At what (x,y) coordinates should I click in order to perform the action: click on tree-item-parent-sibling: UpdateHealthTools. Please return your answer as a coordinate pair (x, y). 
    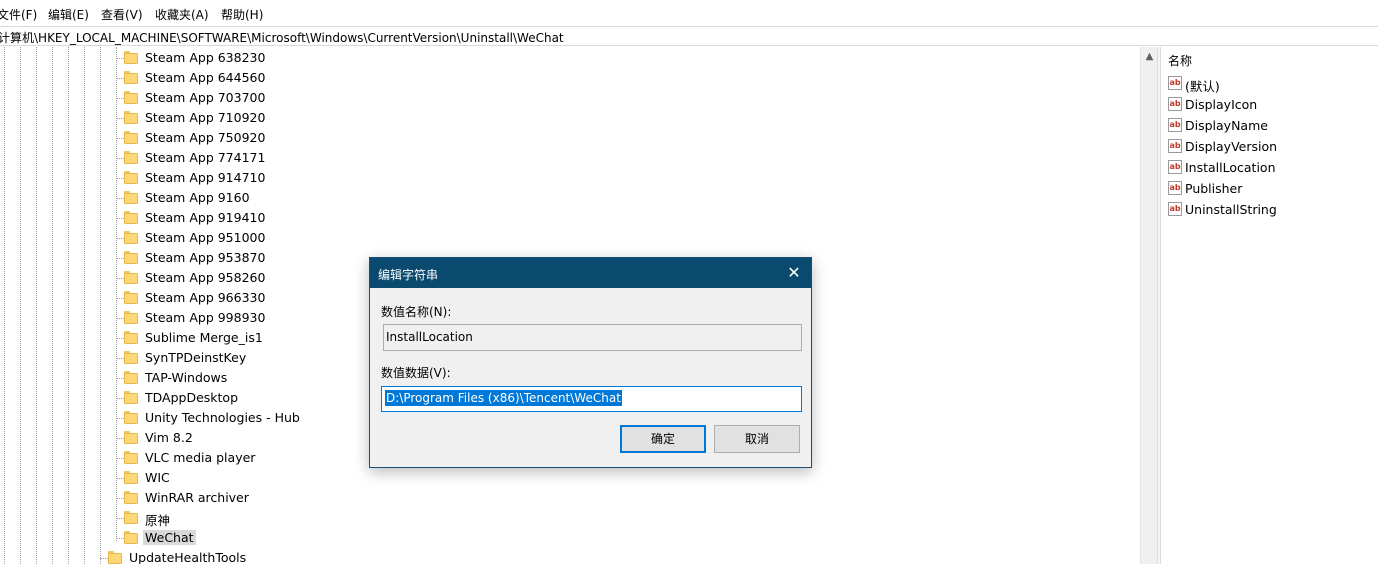
    Looking at the image, I should click on (294, 556).